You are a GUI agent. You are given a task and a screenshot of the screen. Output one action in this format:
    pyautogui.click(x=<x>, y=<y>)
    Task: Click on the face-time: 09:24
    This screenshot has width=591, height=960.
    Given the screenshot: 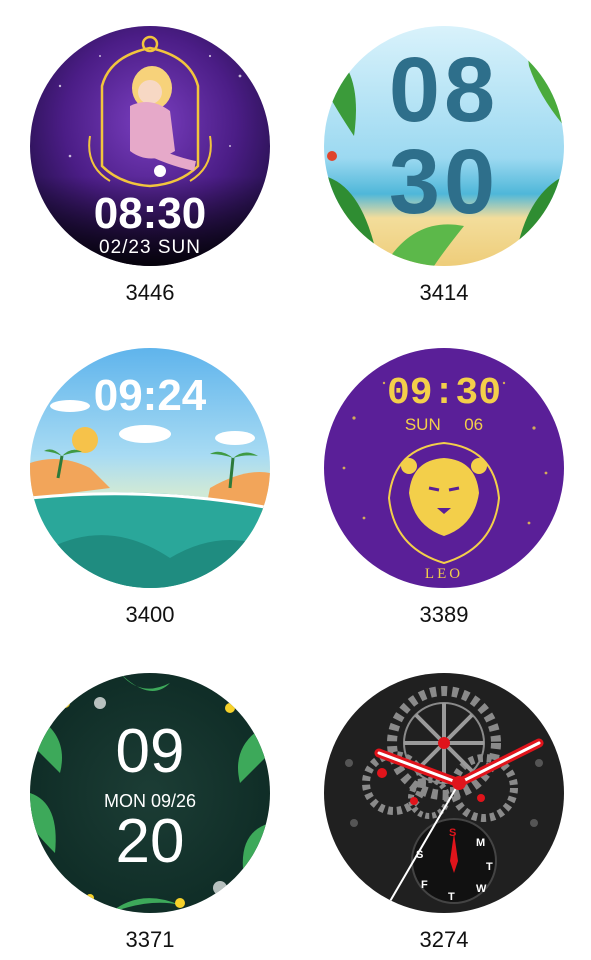 What is the action you would take?
    pyautogui.click(x=150, y=395)
    